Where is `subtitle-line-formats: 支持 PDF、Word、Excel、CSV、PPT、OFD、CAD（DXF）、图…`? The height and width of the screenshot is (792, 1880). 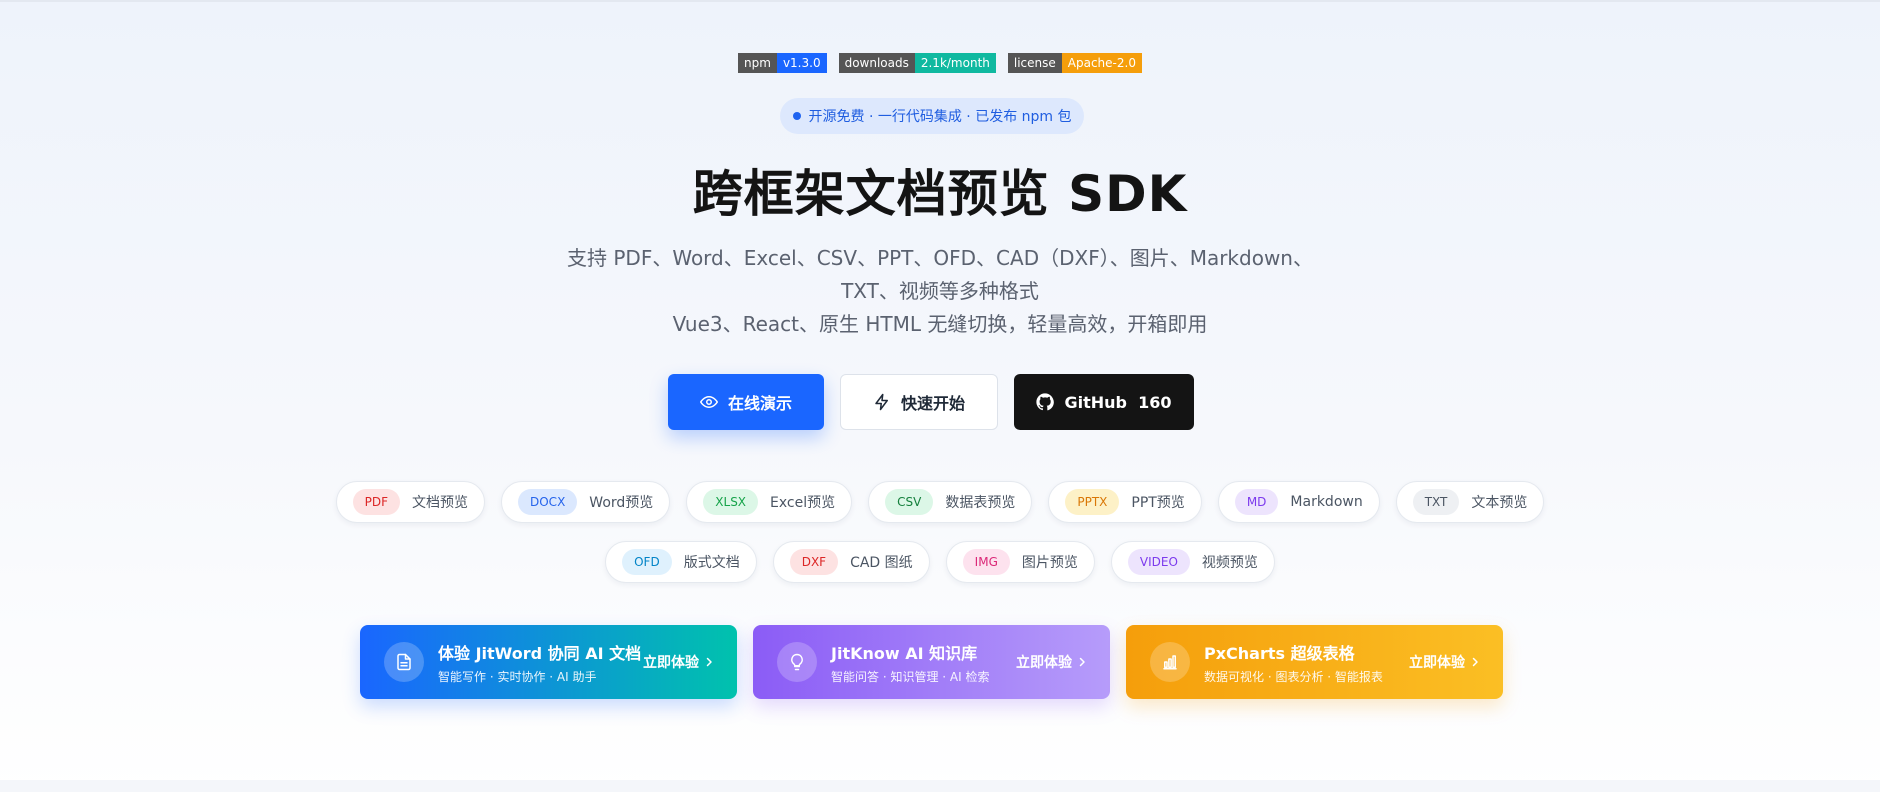 subtitle-line-formats: 支持 PDF、Word、Excel、CSV、PPT、OFD、CAD（DXF）、图… is located at coordinates (940, 274).